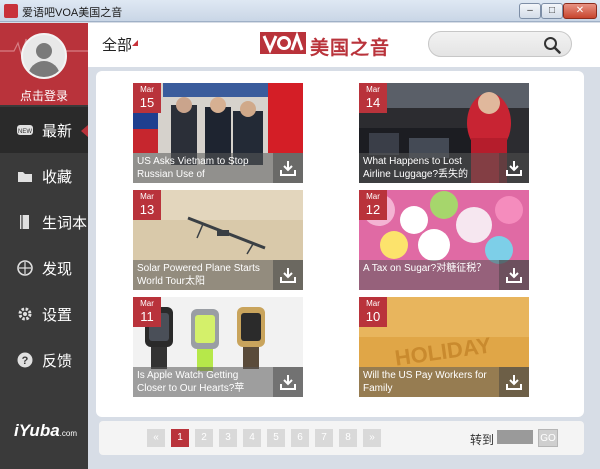 The image size is (600, 469). I want to click on date-badge: Mar 14, so click(373, 98).